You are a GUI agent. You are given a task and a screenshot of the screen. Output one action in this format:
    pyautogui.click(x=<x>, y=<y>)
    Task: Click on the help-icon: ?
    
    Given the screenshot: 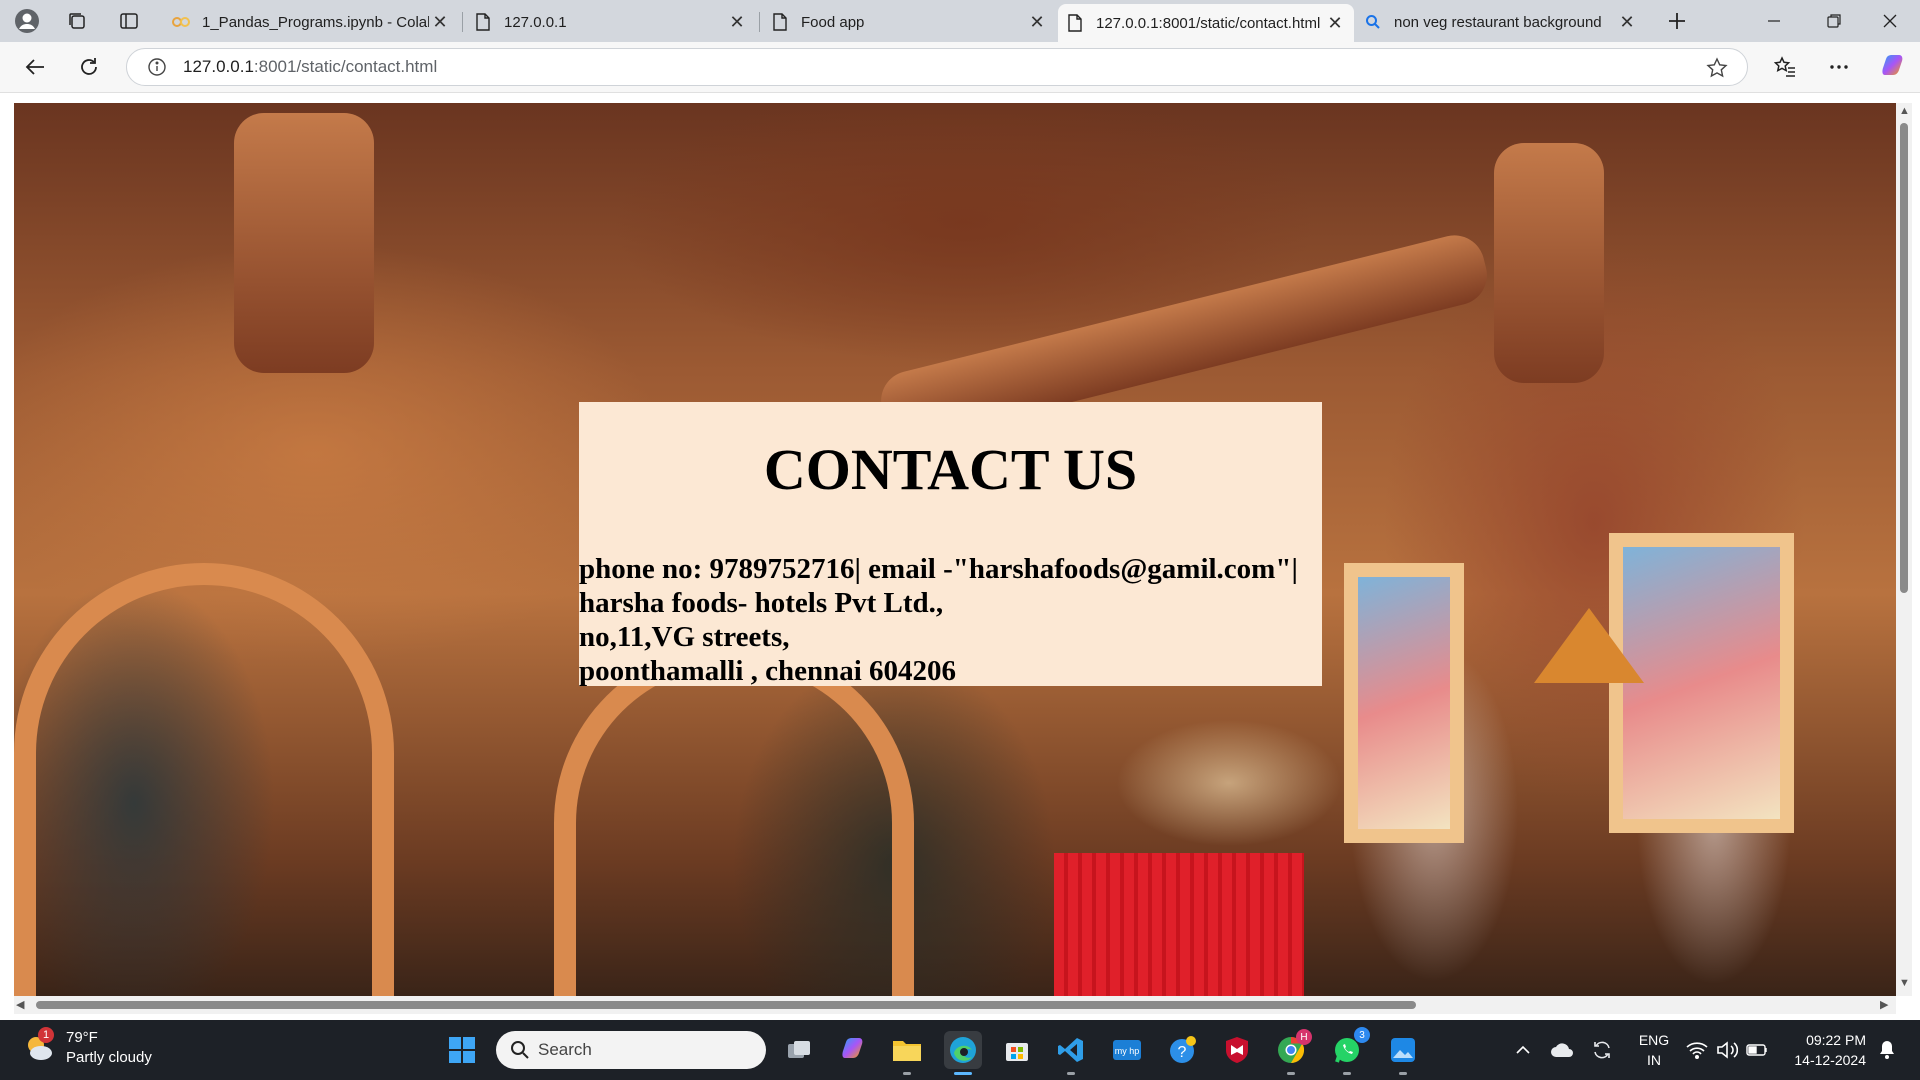 What is the action you would take?
    pyautogui.click(x=1183, y=1050)
    